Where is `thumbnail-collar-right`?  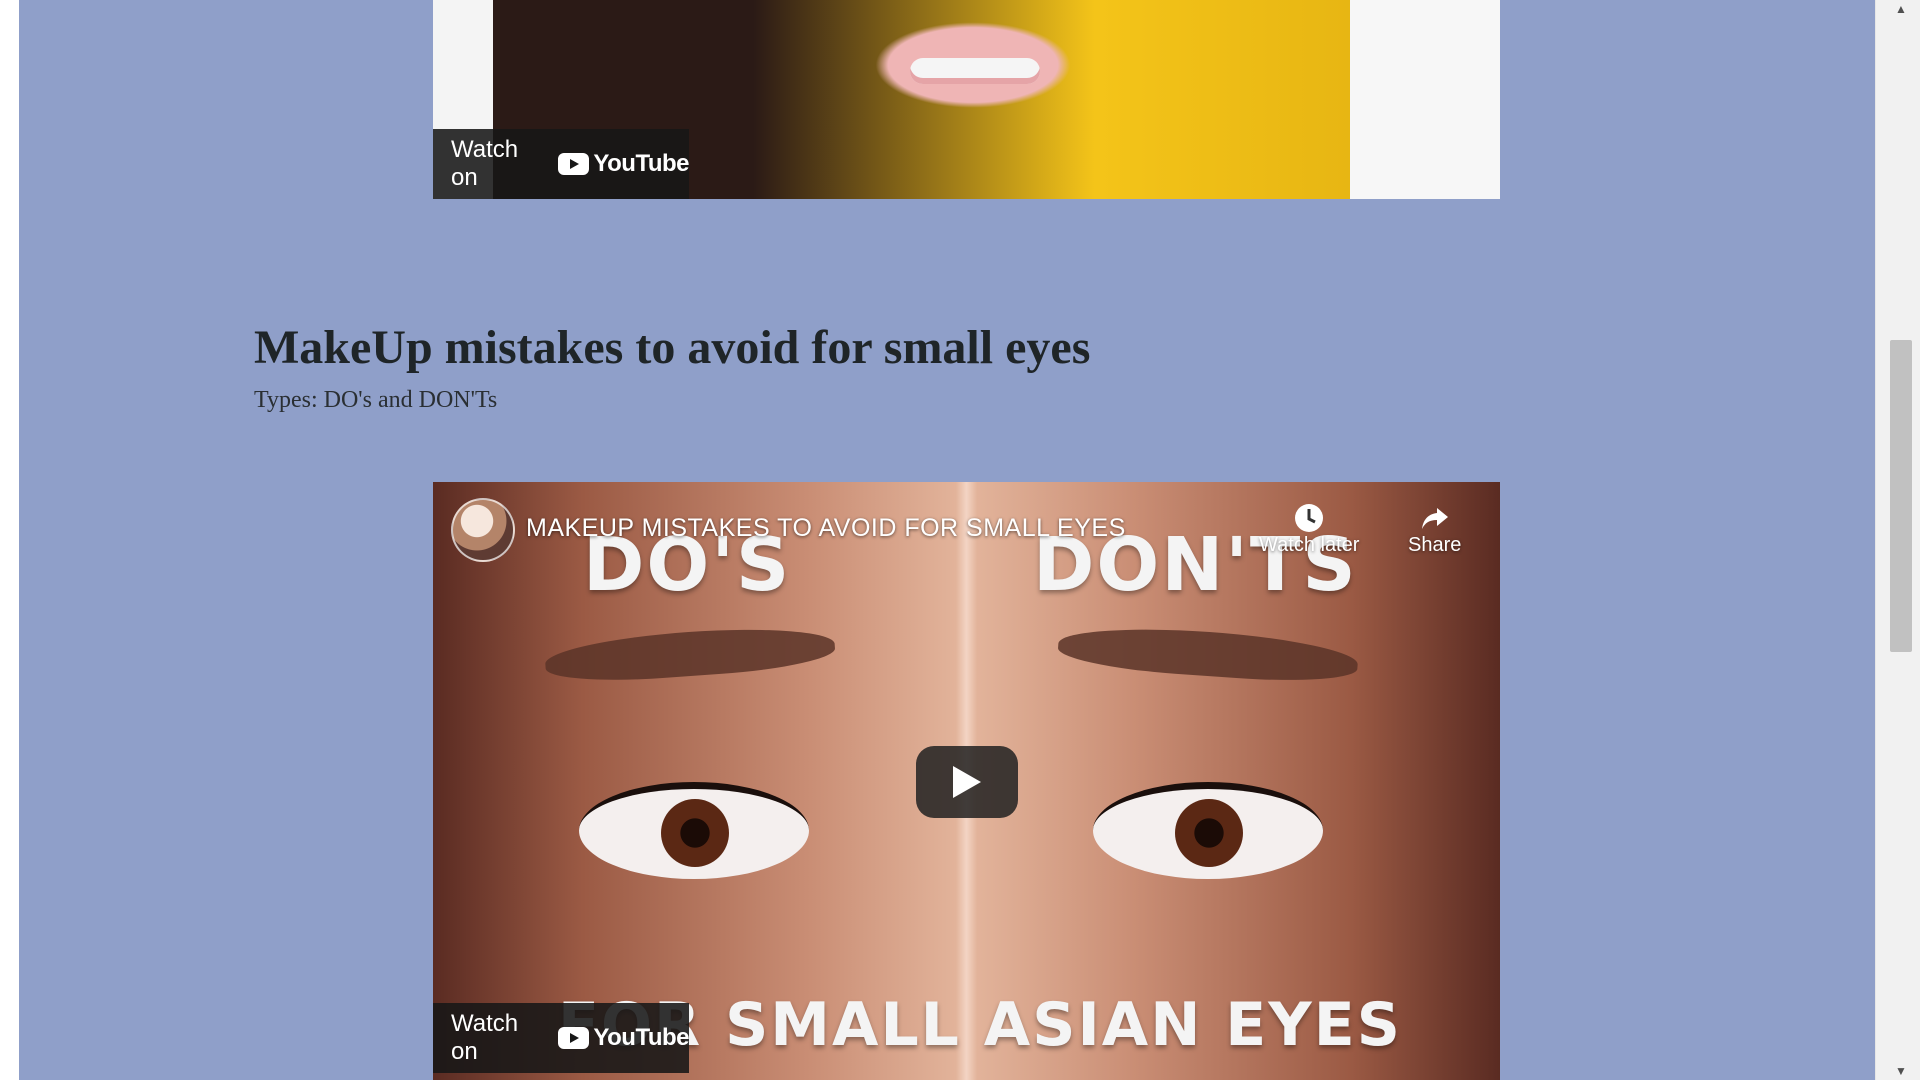 thumbnail-collar-right is located at coordinates (1425, 99).